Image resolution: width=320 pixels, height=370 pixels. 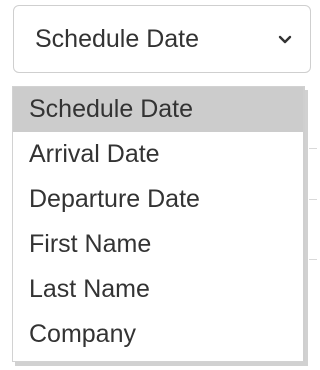 I want to click on option-schedule-date: Schedule Date, so click(x=158, y=109).